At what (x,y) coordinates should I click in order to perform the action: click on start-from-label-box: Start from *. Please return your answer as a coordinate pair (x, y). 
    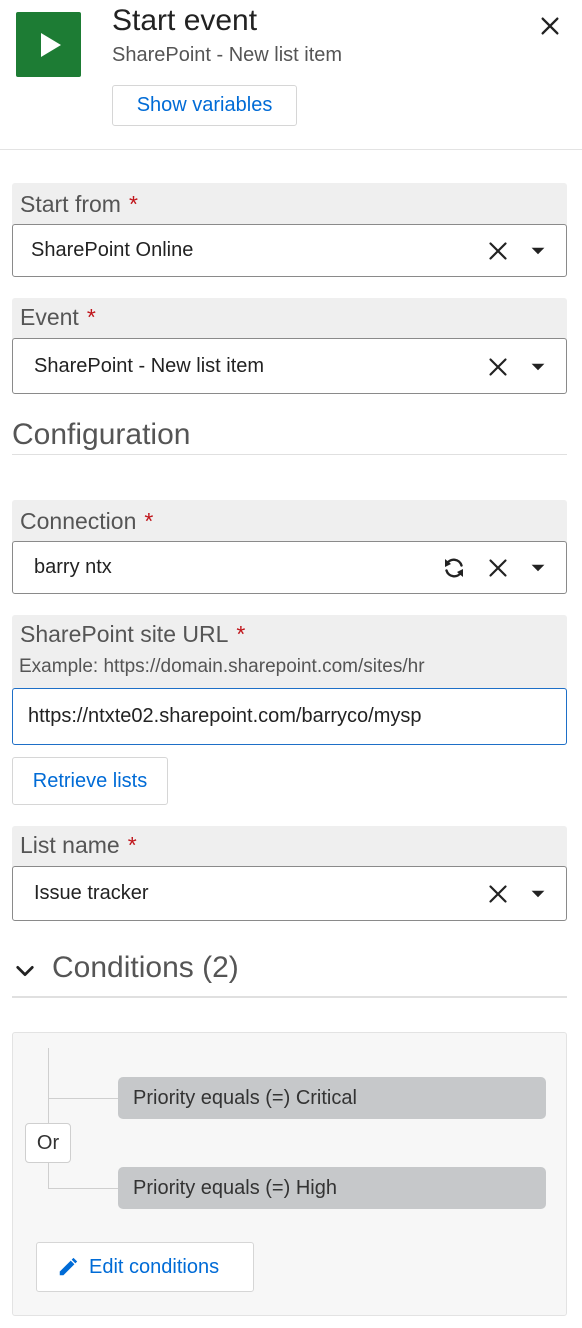
    Looking at the image, I should click on (289, 206).